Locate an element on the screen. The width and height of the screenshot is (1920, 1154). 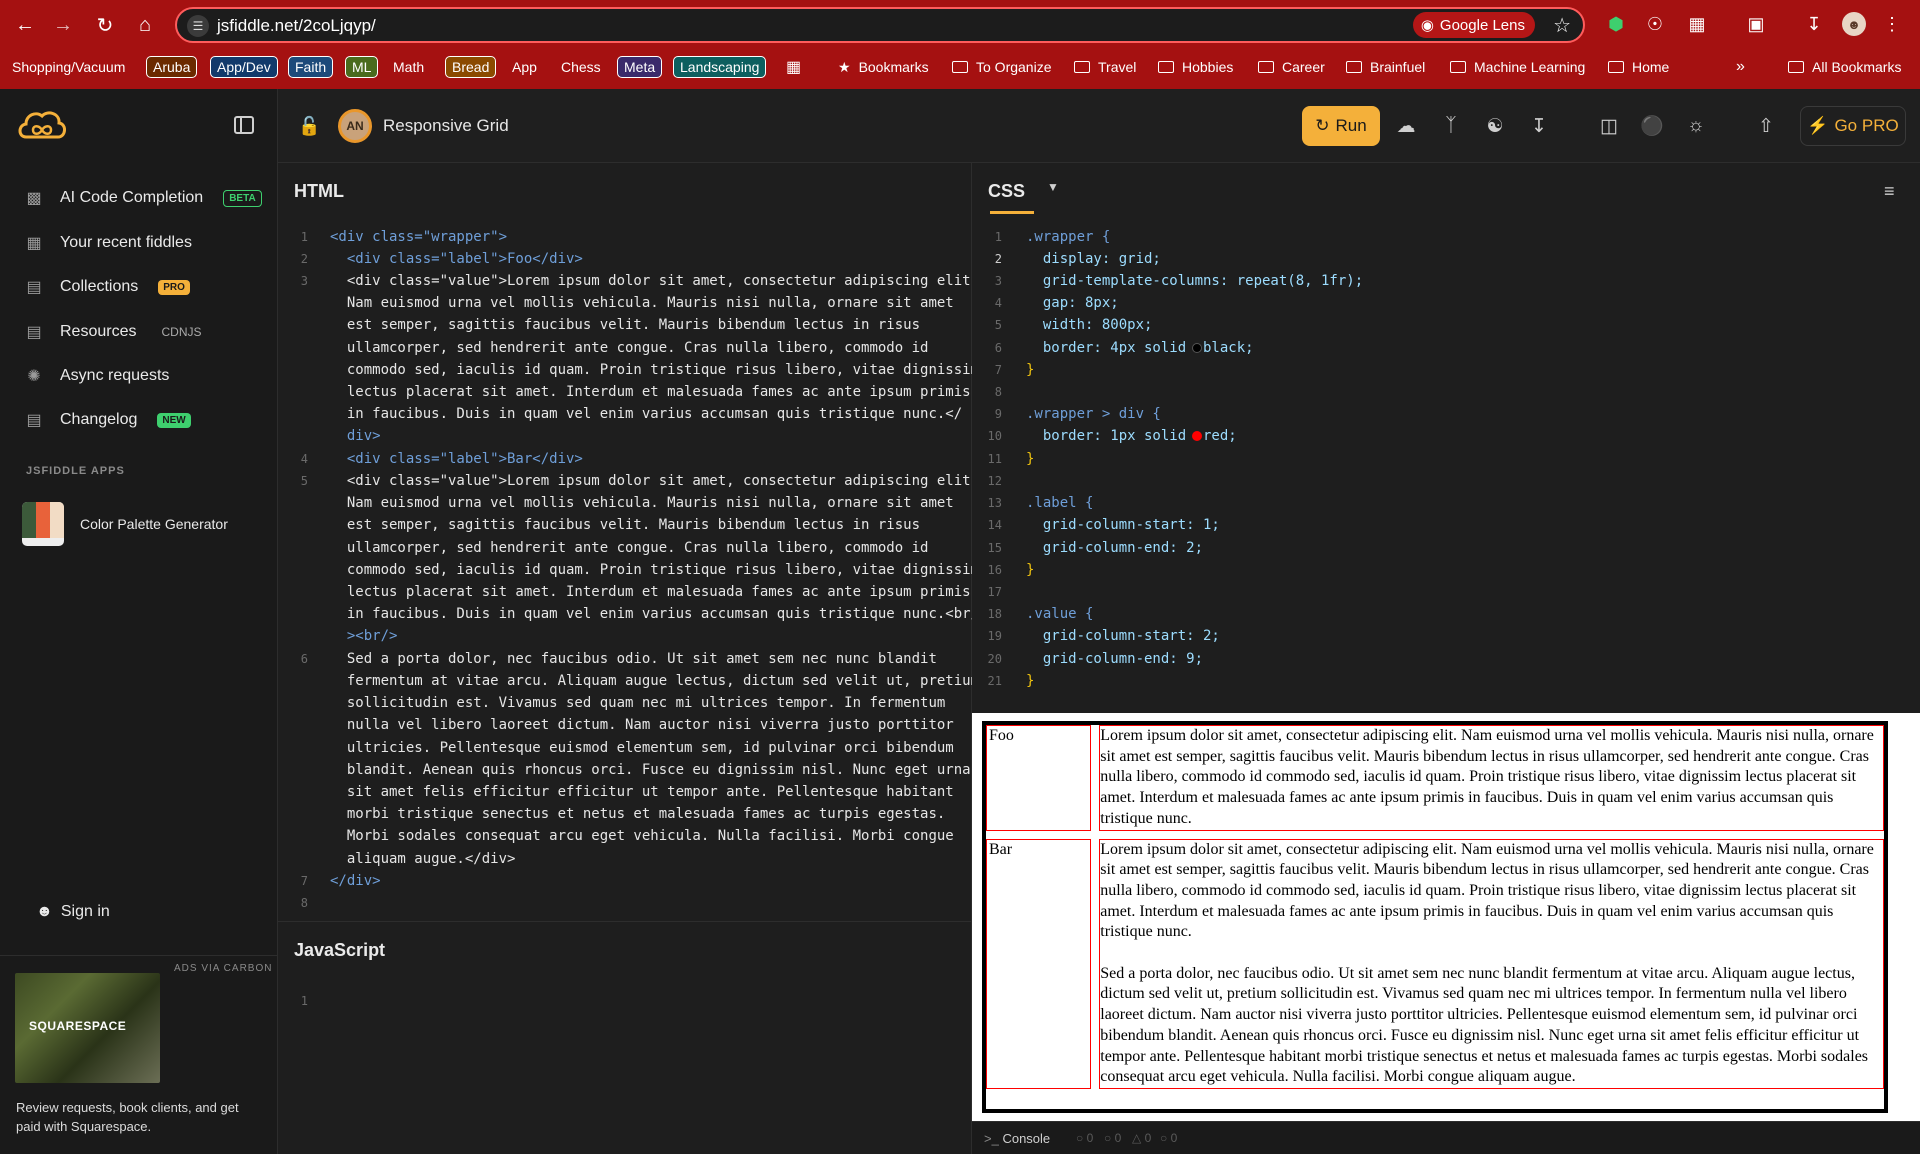
address-bar: ☰ jsfiddle.net/2coLjqyp/ ◉ Google Lens ☆ is located at coordinates (880, 25).